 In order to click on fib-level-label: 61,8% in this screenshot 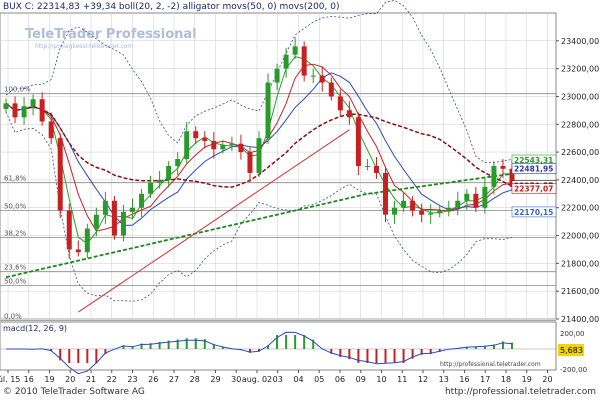, I will do `click(15, 179)`.